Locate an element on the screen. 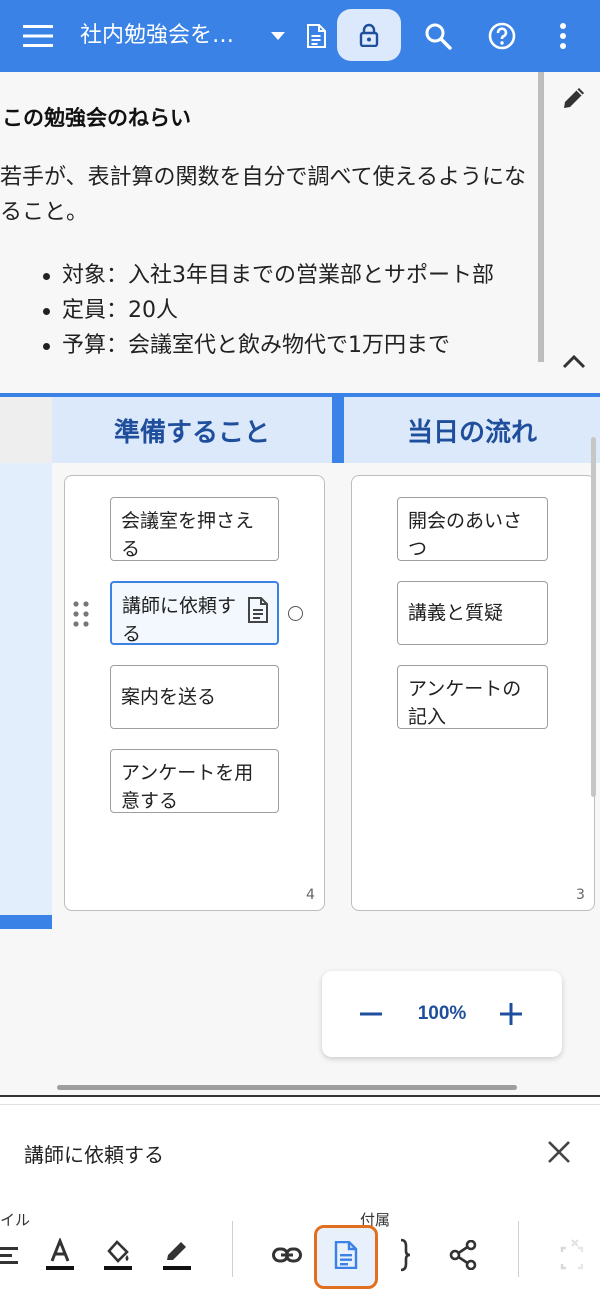 The height and width of the screenshot is (1298, 600). lane-card-count: 3 is located at coordinates (580, 895).